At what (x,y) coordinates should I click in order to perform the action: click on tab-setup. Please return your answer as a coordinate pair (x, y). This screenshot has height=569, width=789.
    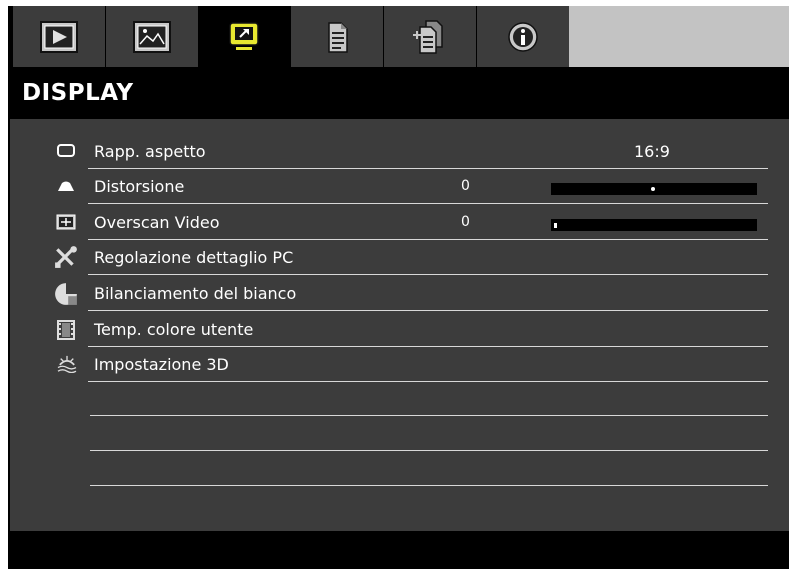
    Looking at the image, I should click on (337, 36).